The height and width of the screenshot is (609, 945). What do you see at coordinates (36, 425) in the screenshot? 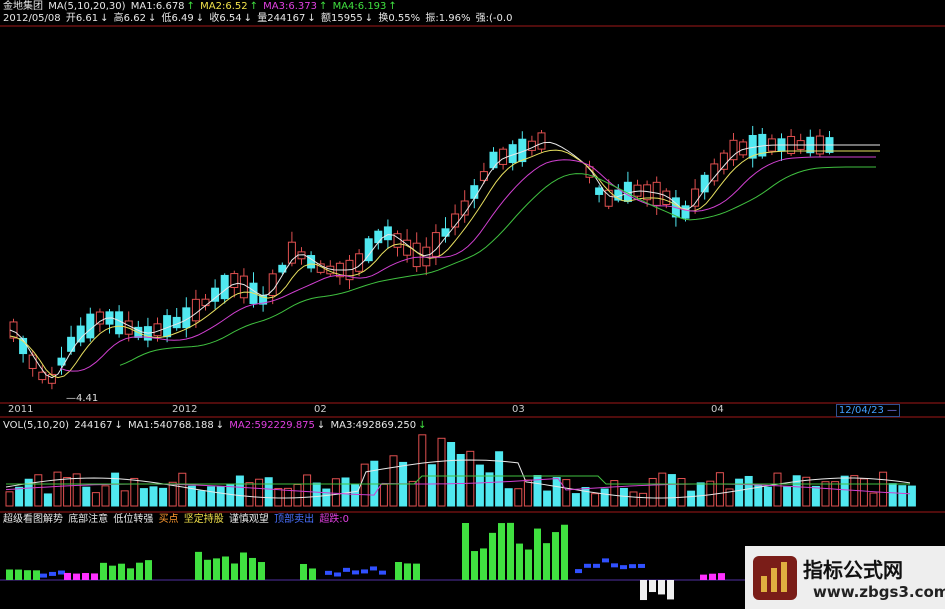
I see `vol-setting: VOL(5,10,20)` at bounding box center [36, 425].